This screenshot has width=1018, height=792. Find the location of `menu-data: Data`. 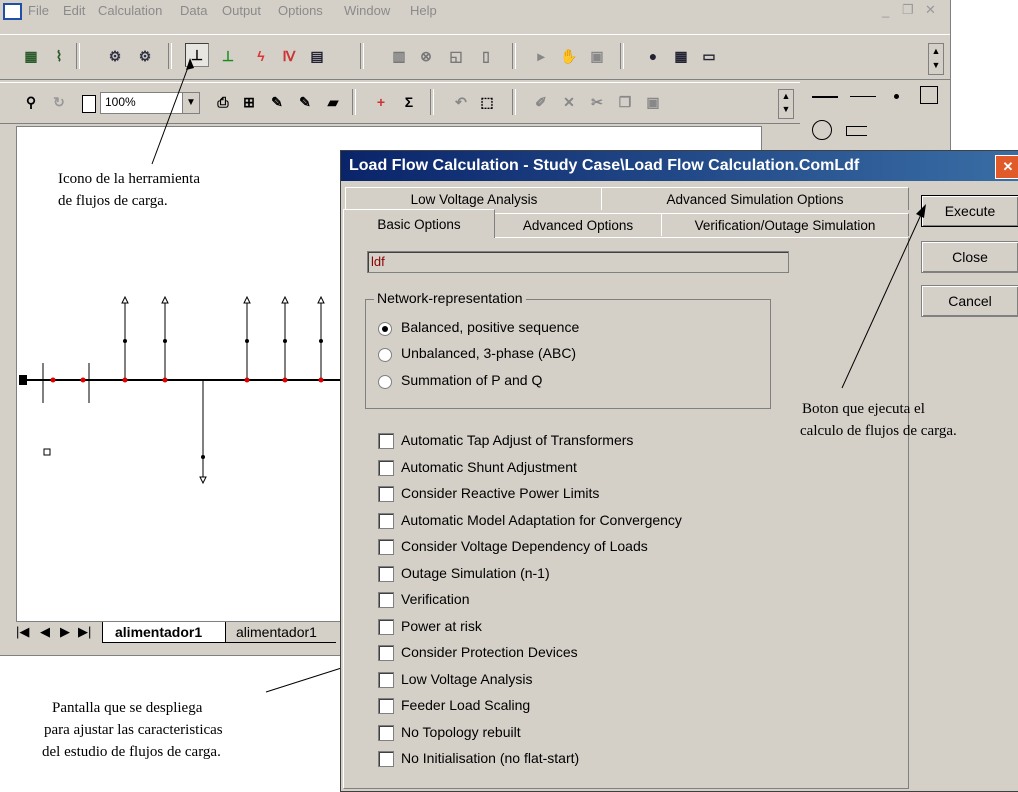

menu-data: Data is located at coordinates (193, 10).